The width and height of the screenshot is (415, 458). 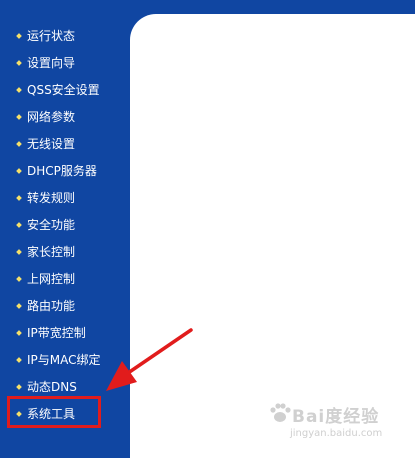 I want to click on paw-icon, so click(x=280, y=412).